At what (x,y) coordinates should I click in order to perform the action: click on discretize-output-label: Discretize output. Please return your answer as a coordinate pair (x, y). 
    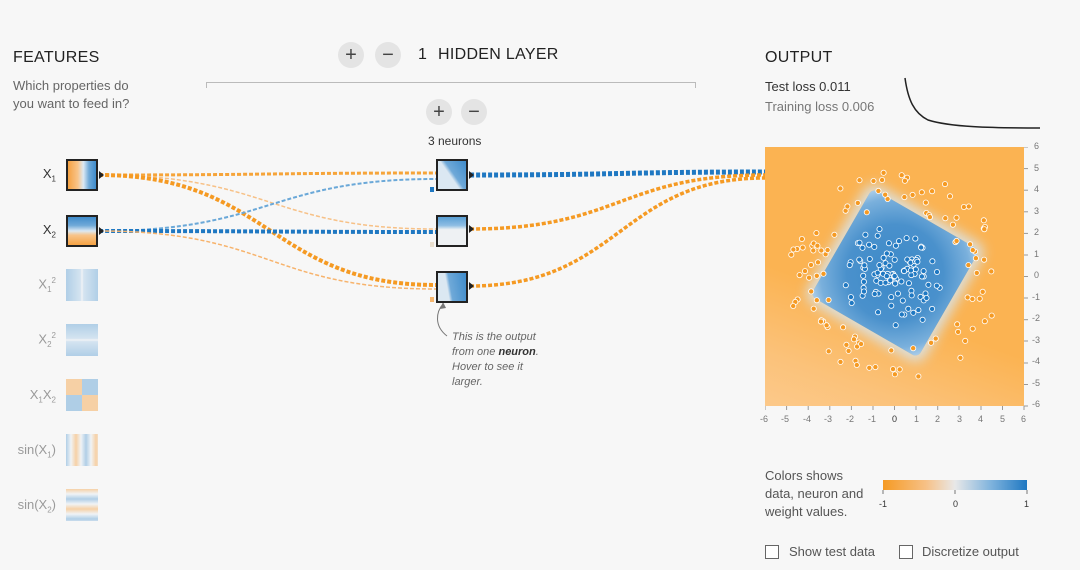
    Looking at the image, I should click on (970, 551).